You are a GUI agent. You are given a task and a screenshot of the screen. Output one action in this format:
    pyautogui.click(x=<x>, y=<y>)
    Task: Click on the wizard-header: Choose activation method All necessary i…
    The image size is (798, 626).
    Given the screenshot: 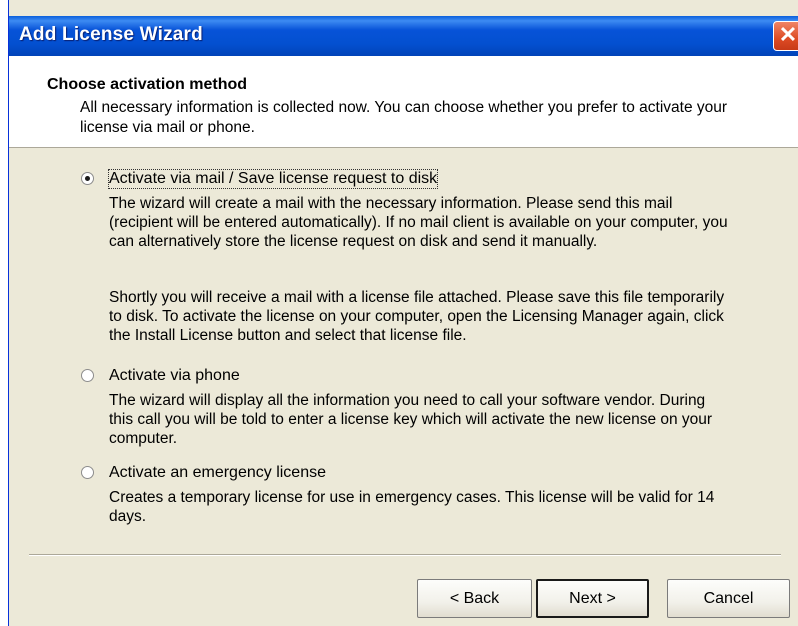 What is the action you would take?
    pyautogui.click(x=403, y=102)
    